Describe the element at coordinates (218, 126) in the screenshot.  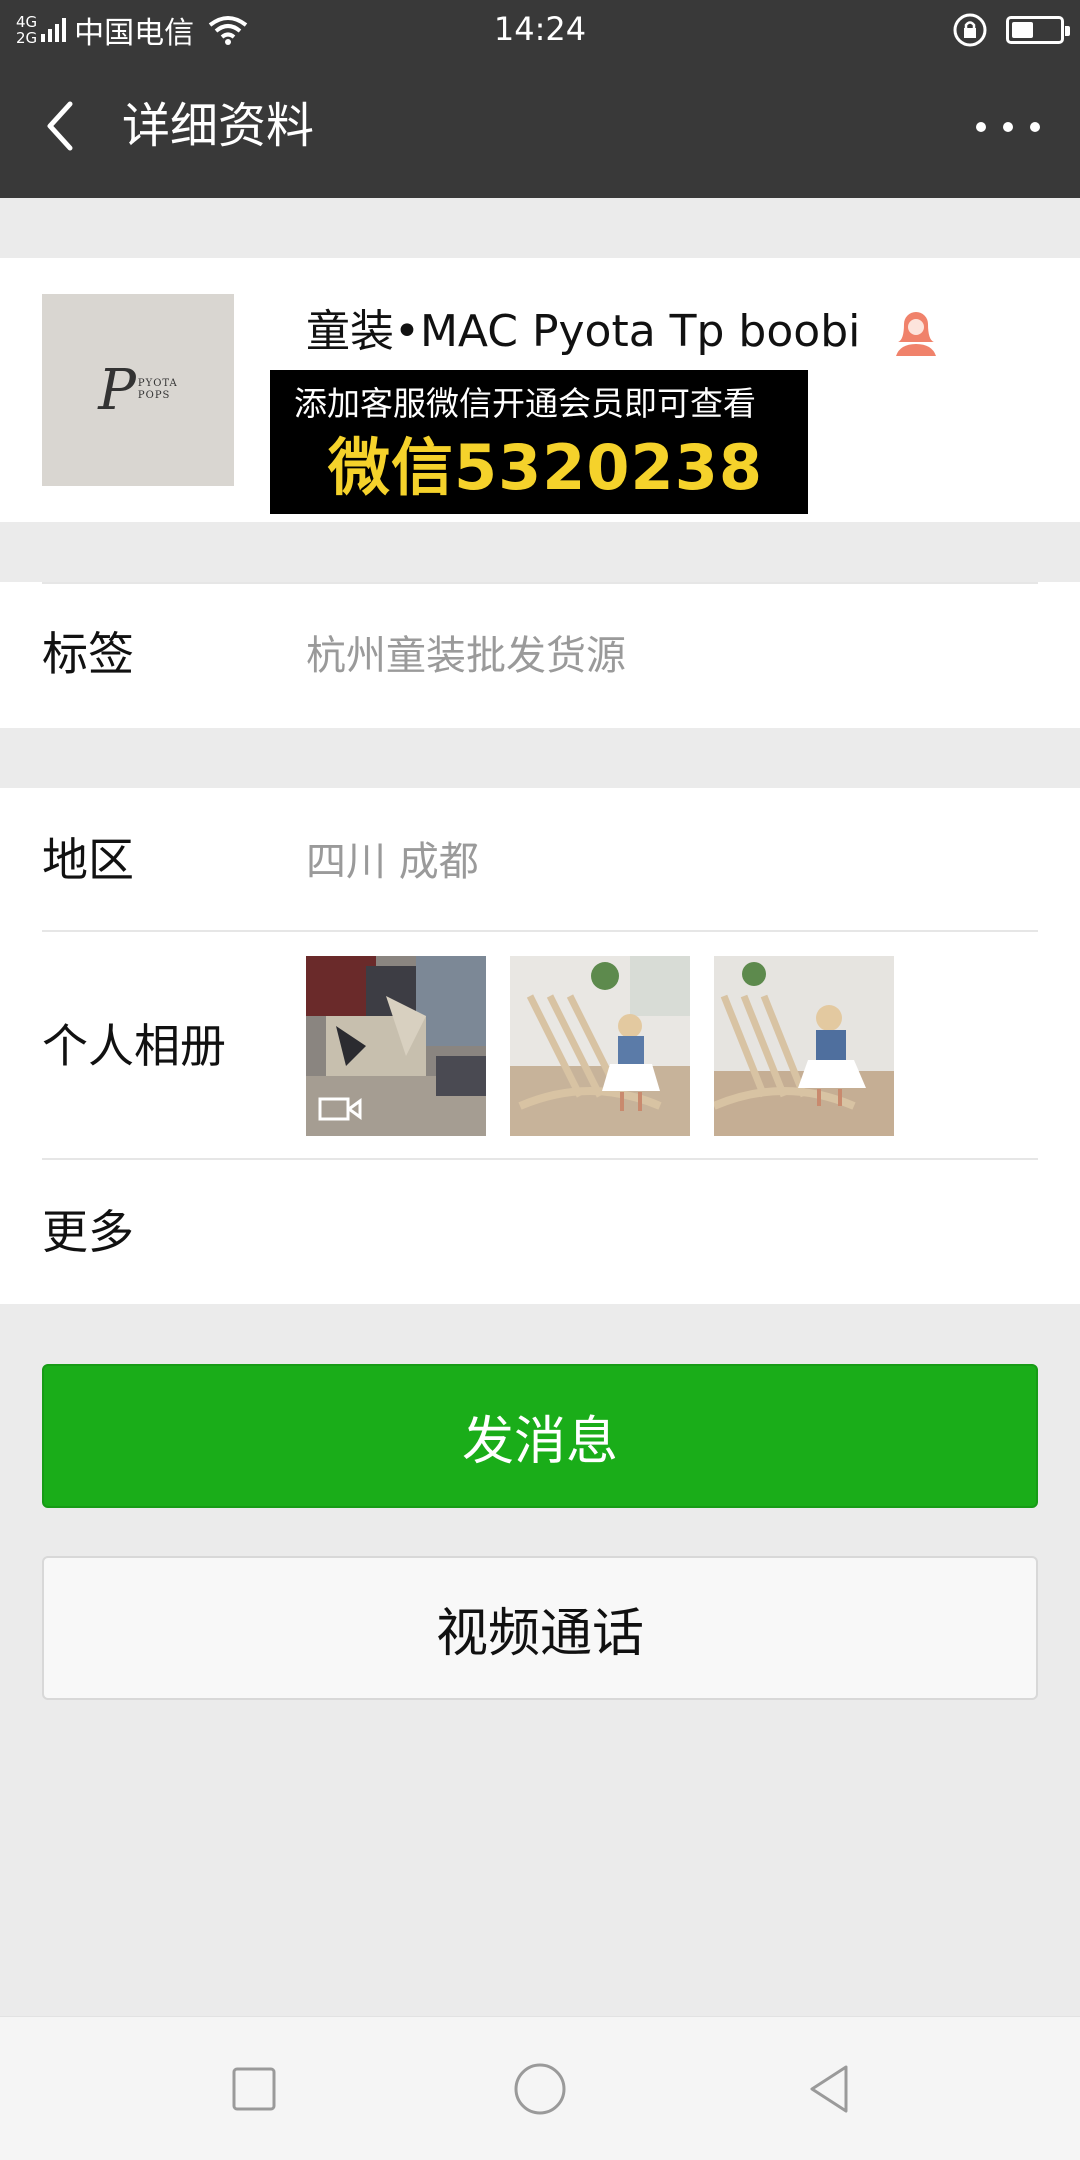
I see `page-title: 详细资料` at that location.